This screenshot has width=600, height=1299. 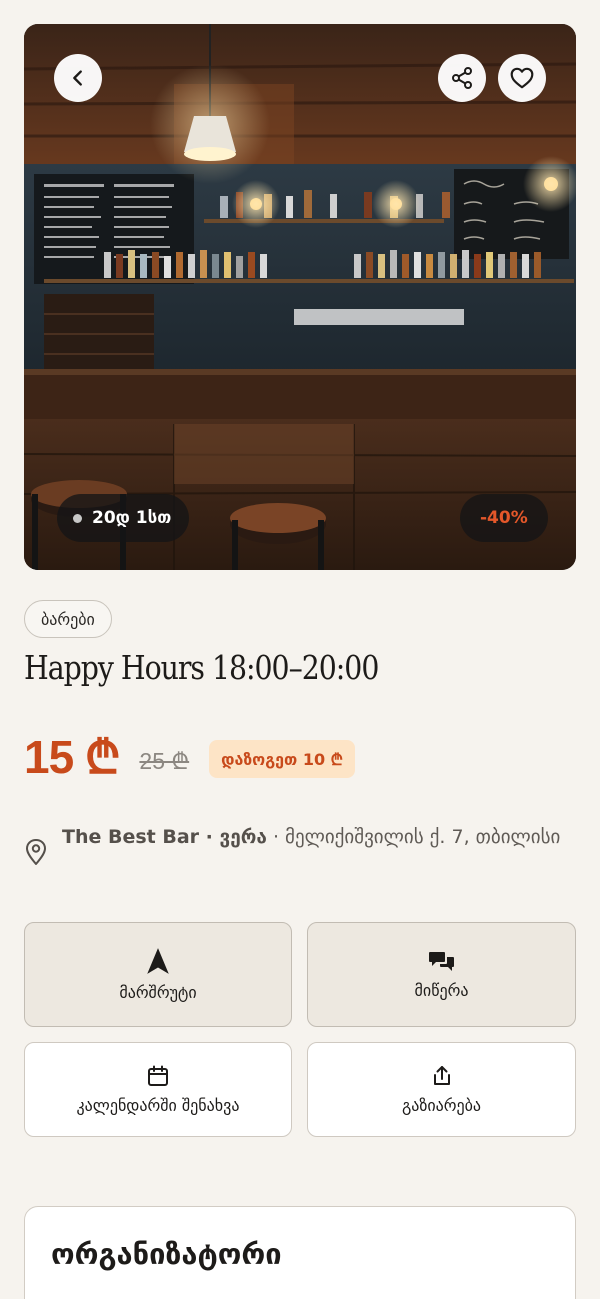 I want to click on time-remaining-badge: 20დ 1სთ, so click(x=123, y=518).